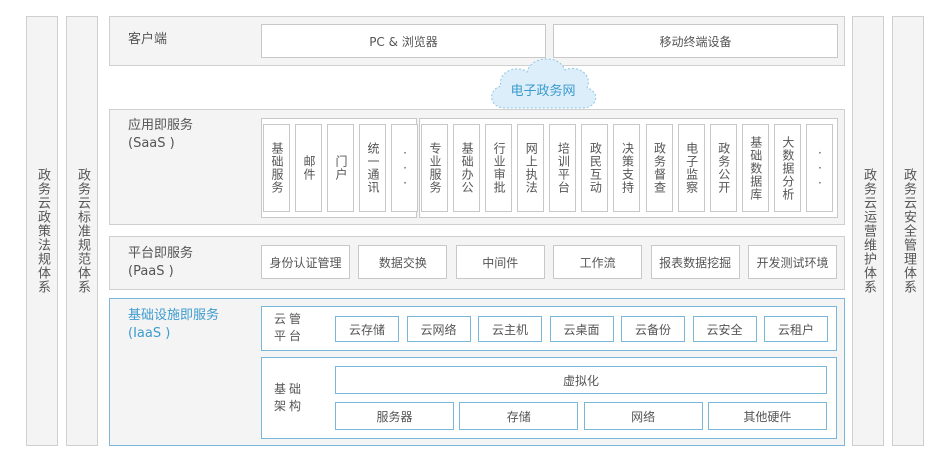  What do you see at coordinates (595, 168) in the screenshot?
I see `saas-service-box: 政民互动` at bounding box center [595, 168].